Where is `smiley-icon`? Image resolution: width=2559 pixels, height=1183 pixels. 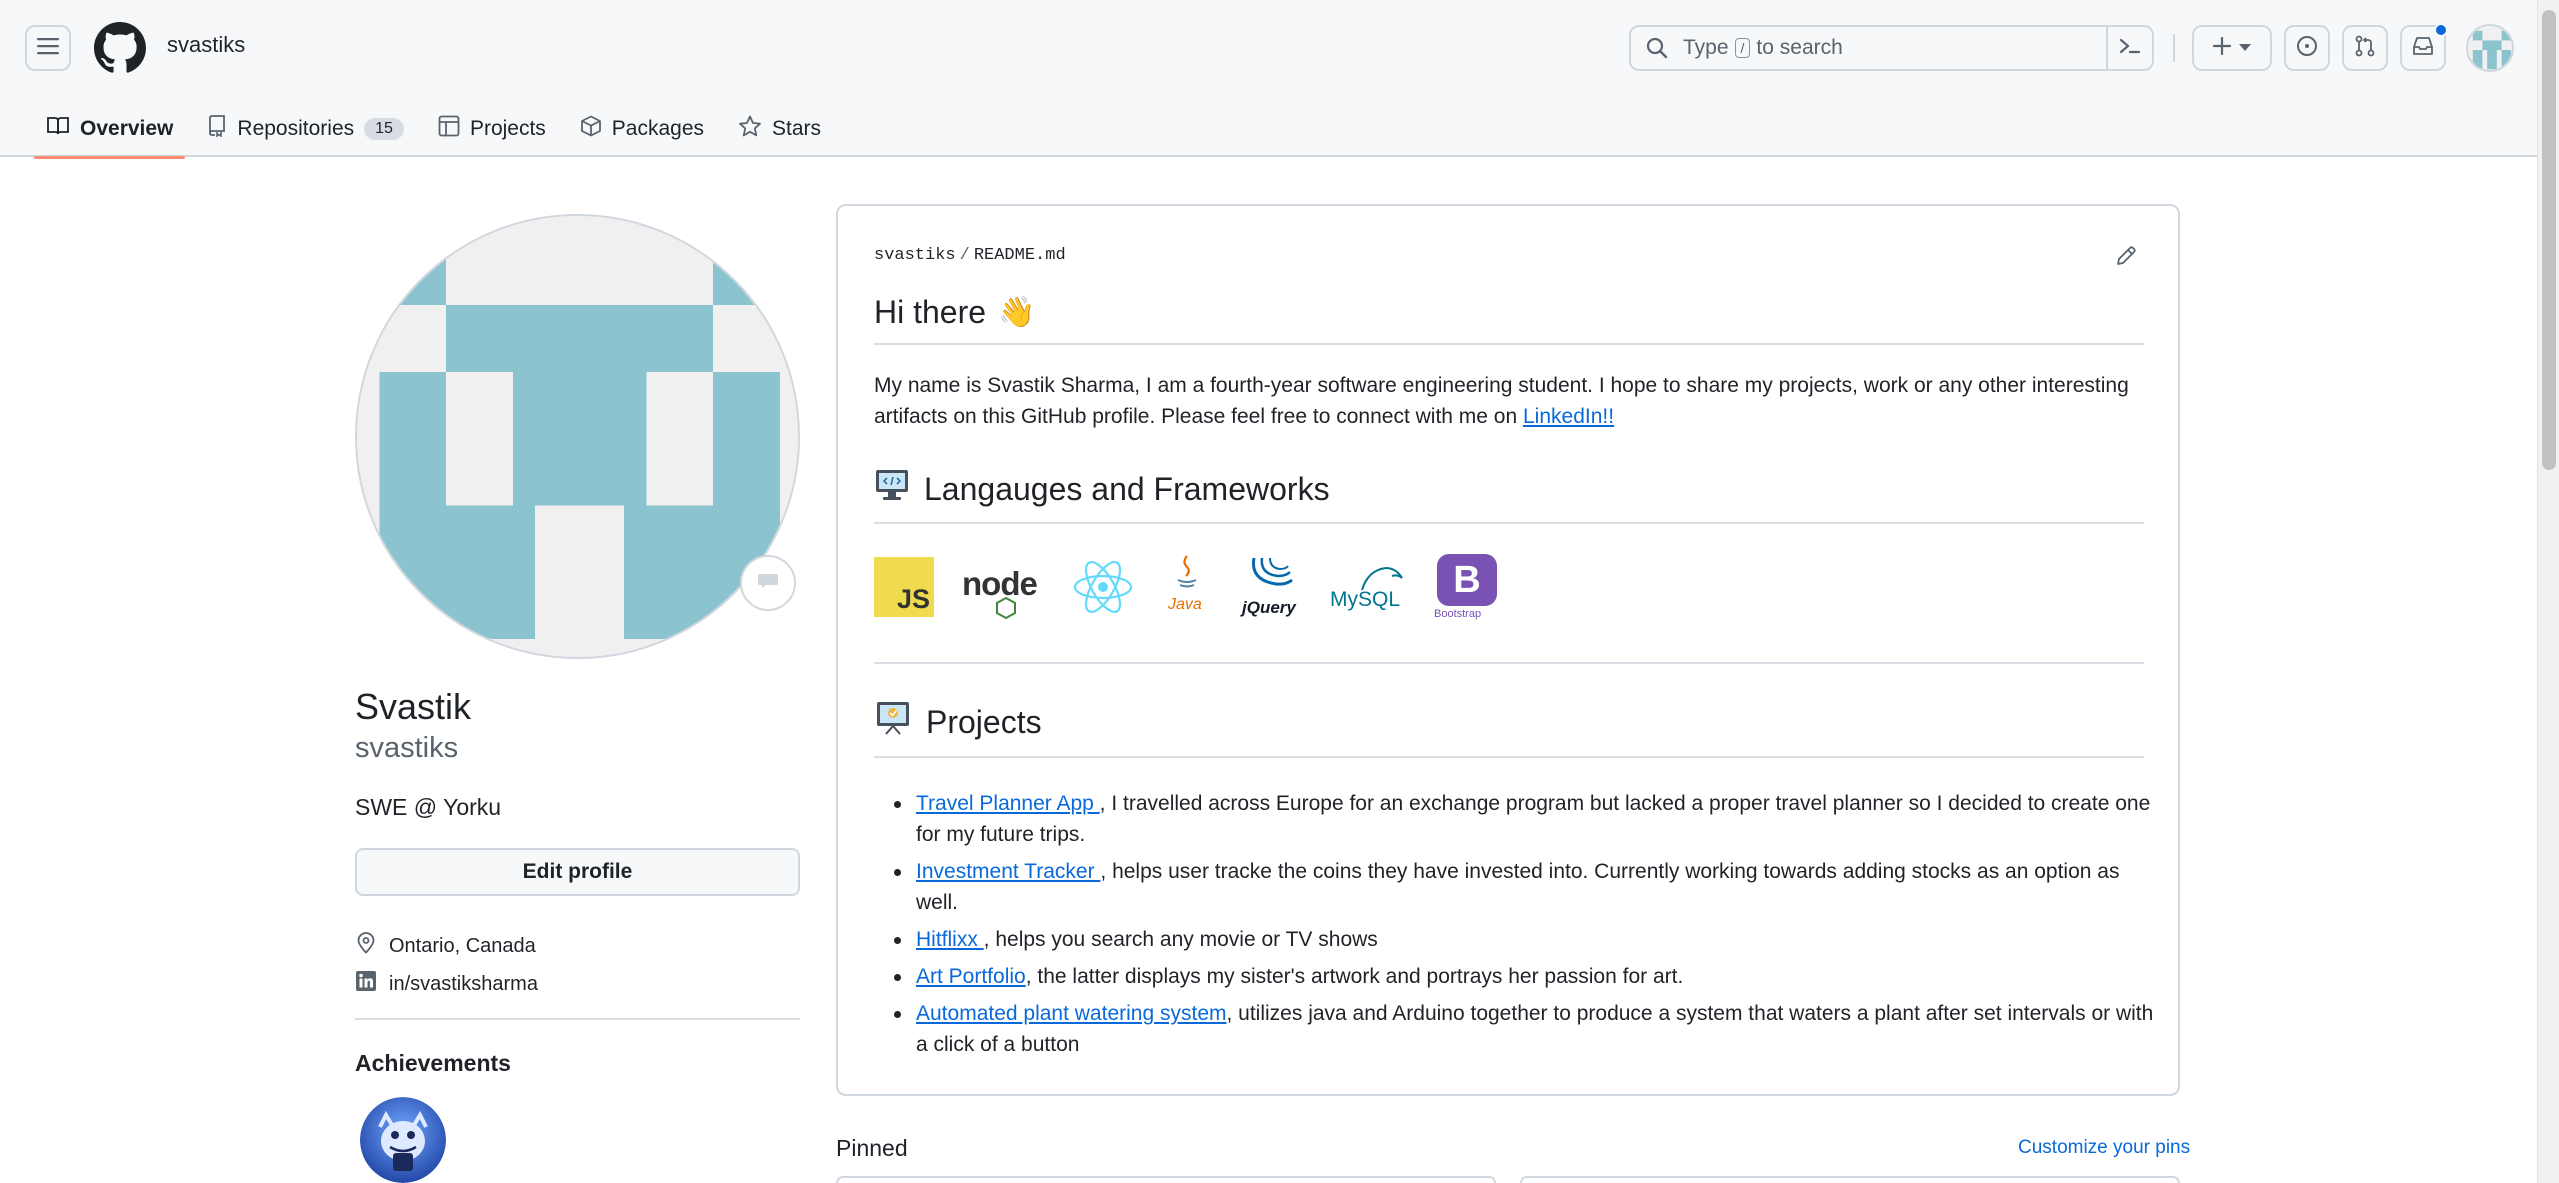
smiley-icon is located at coordinates (768, 583).